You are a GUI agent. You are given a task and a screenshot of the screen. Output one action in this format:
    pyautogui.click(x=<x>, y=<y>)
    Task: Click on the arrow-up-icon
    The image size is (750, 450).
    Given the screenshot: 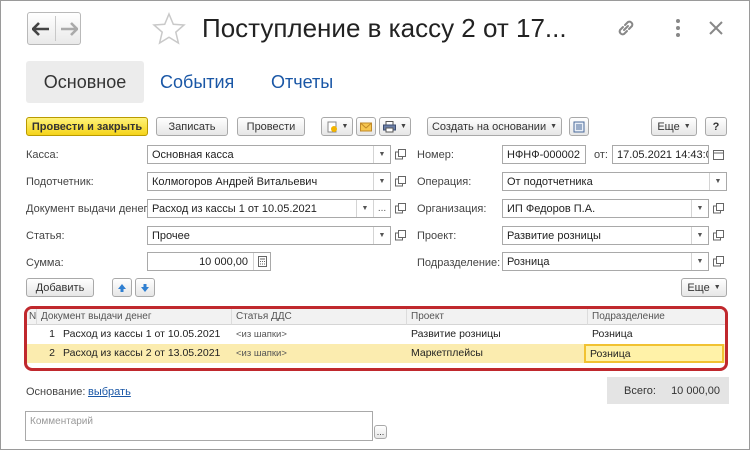 What is the action you would take?
    pyautogui.click(x=122, y=287)
    